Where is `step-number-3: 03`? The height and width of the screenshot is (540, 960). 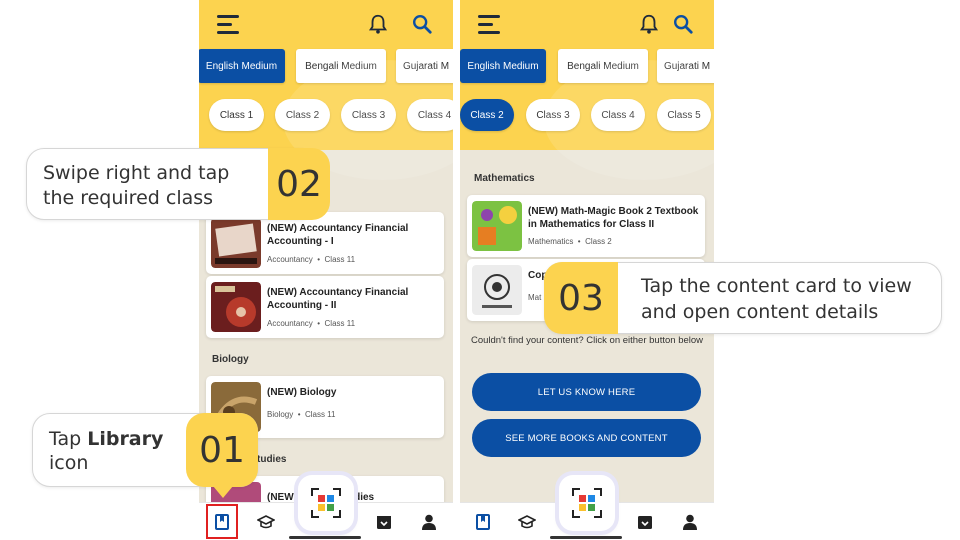 step-number-3: 03 is located at coordinates (581, 298).